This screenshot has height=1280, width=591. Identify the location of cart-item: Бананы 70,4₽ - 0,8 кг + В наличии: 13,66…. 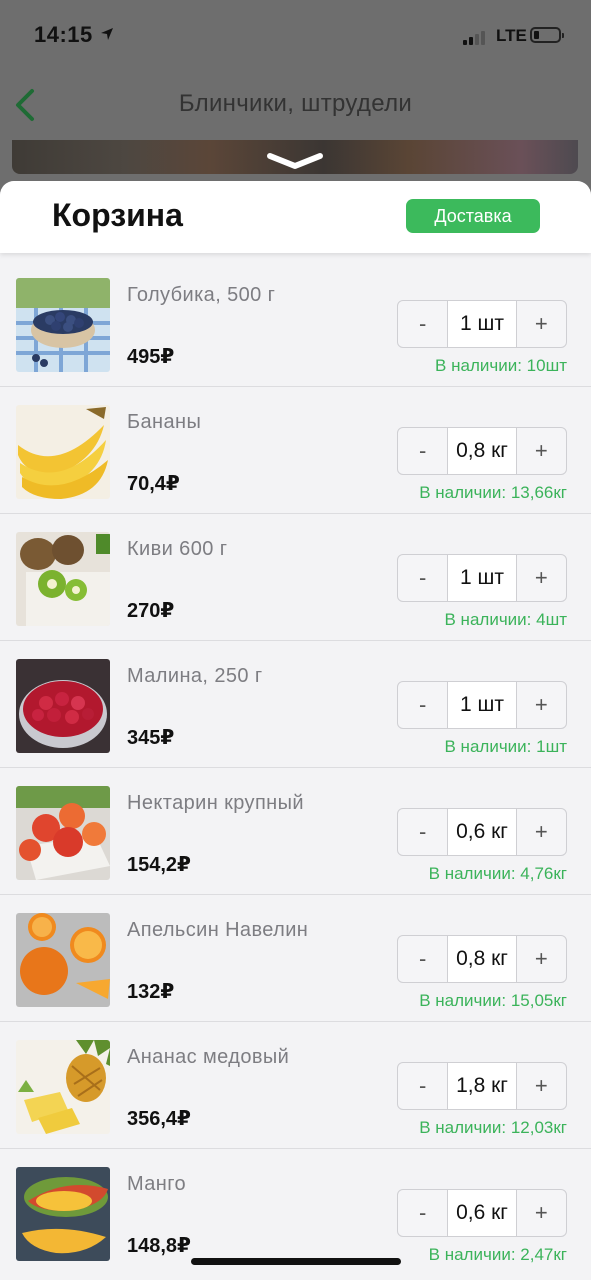
(295, 450).